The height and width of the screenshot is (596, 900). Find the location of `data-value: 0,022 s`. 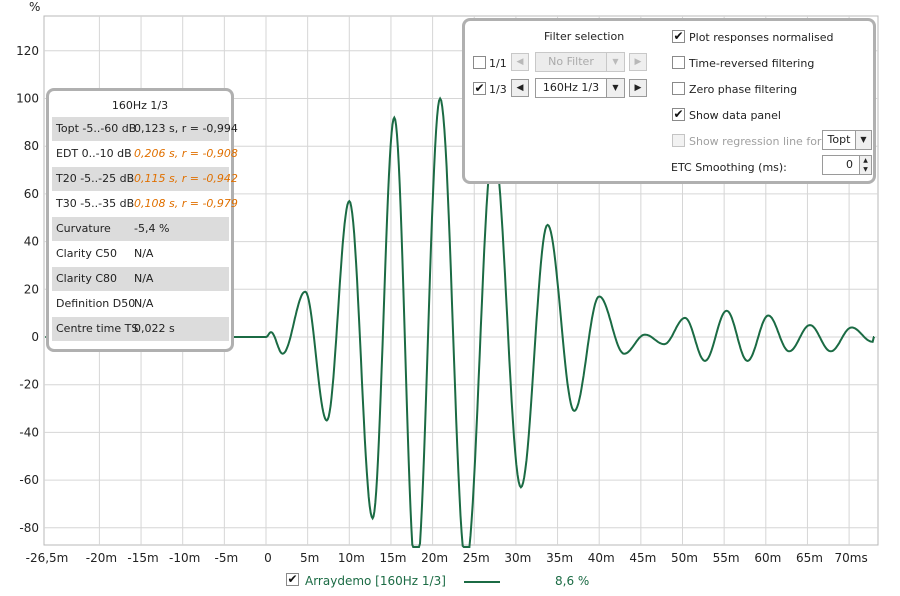

data-value: 0,022 s is located at coordinates (154, 328).